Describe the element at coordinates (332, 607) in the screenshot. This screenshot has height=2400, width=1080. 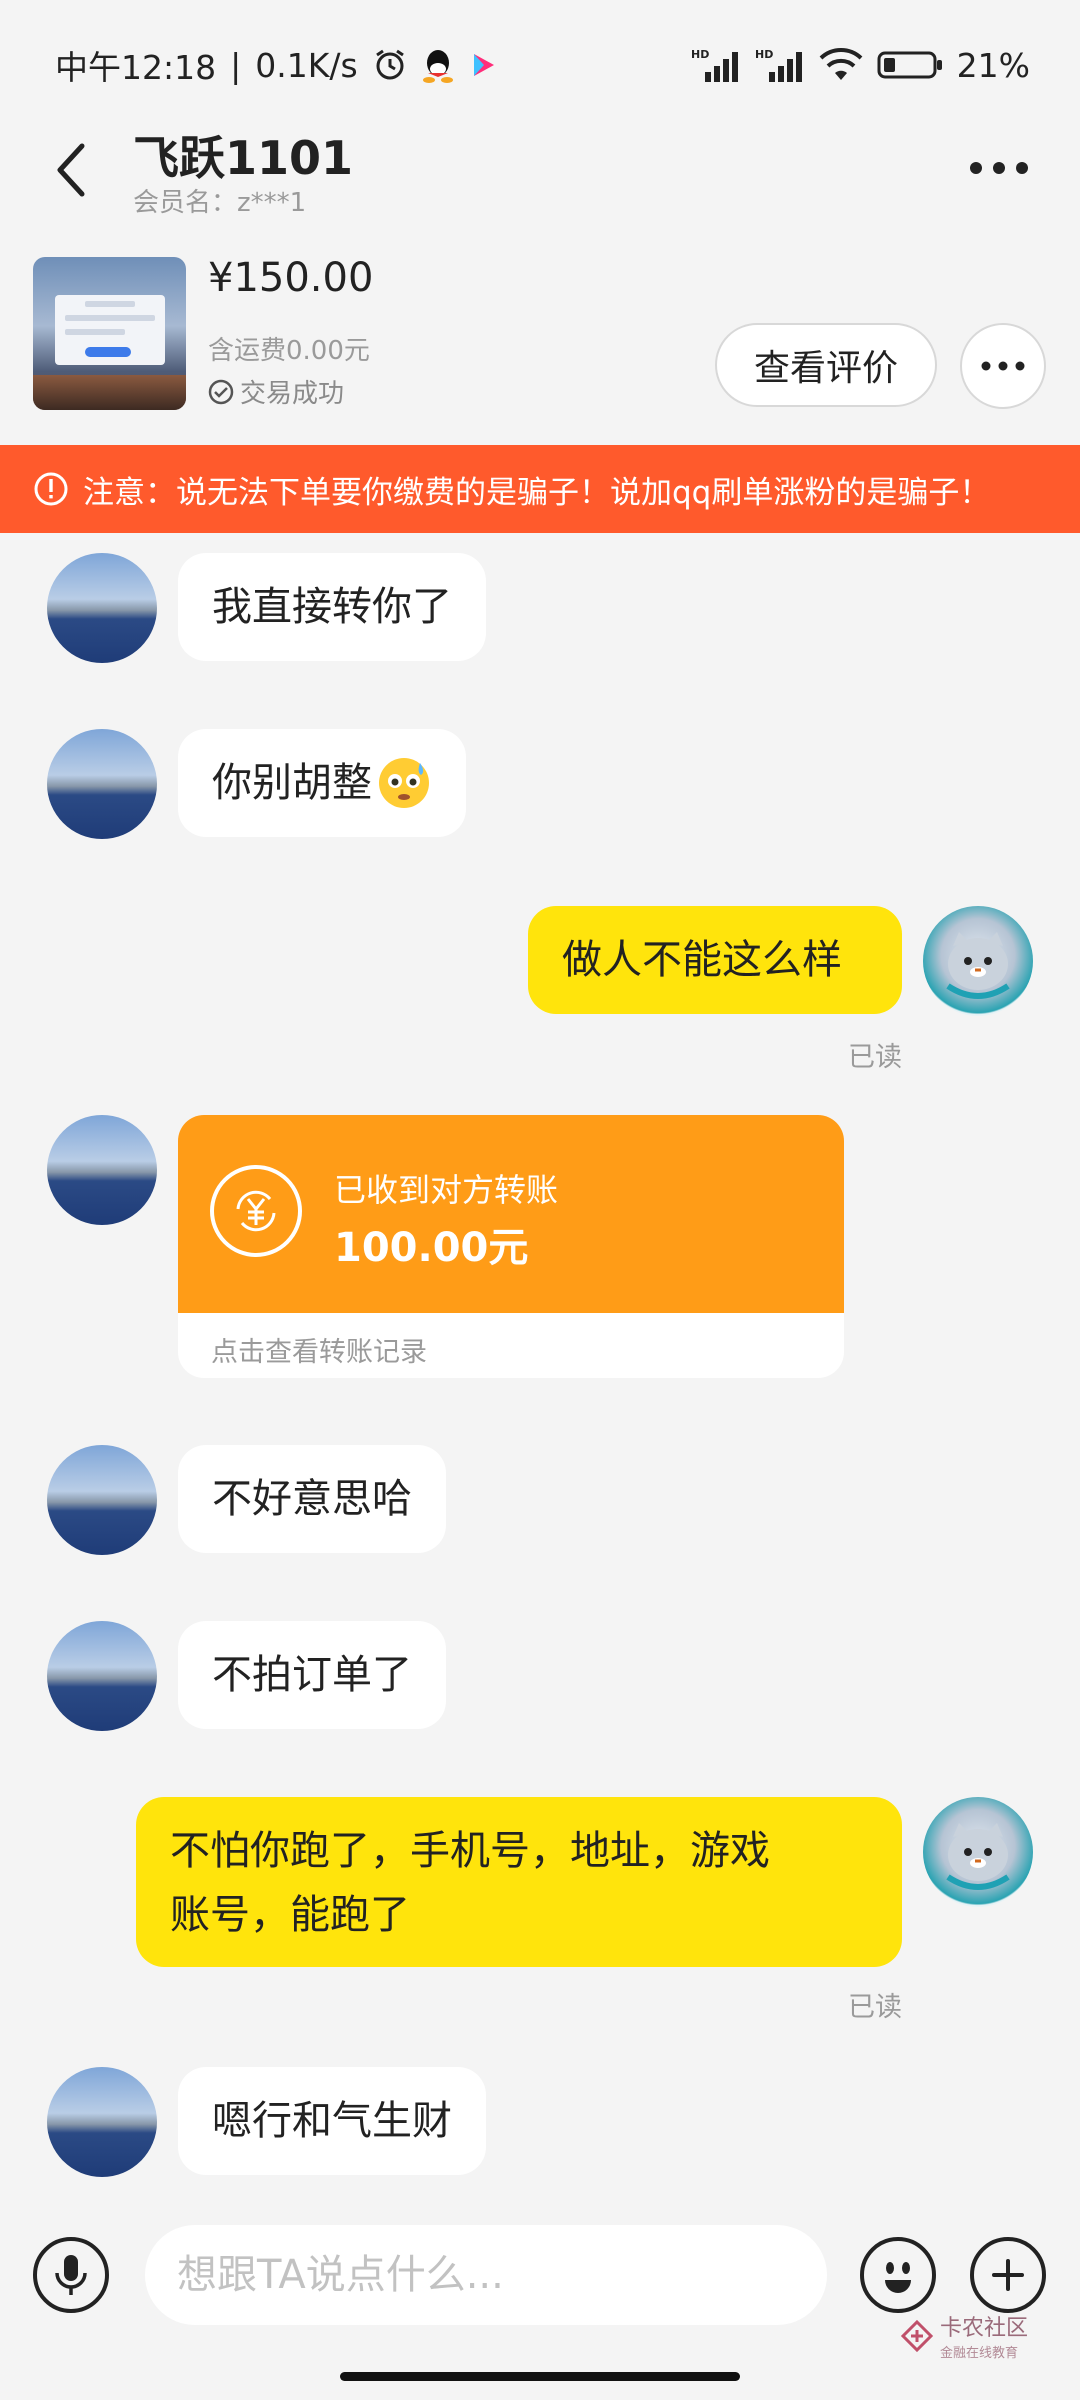
I see `message-bubble: 我直接转你了` at that location.